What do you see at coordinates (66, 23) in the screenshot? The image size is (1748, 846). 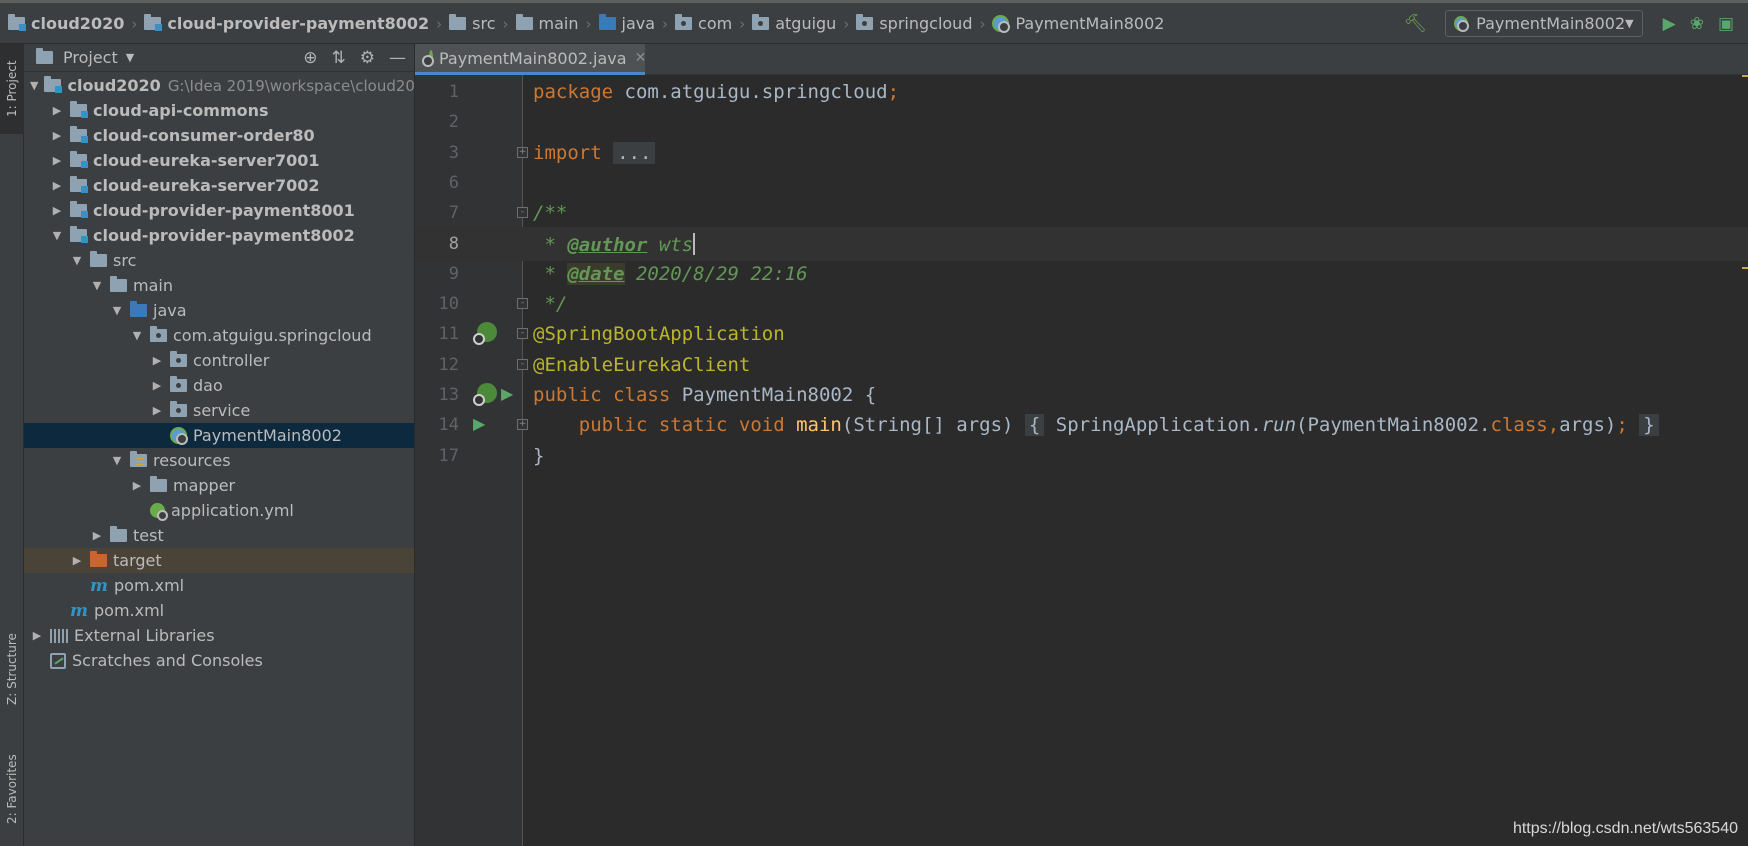 I see `breadcrumb-item: cloud2020` at bounding box center [66, 23].